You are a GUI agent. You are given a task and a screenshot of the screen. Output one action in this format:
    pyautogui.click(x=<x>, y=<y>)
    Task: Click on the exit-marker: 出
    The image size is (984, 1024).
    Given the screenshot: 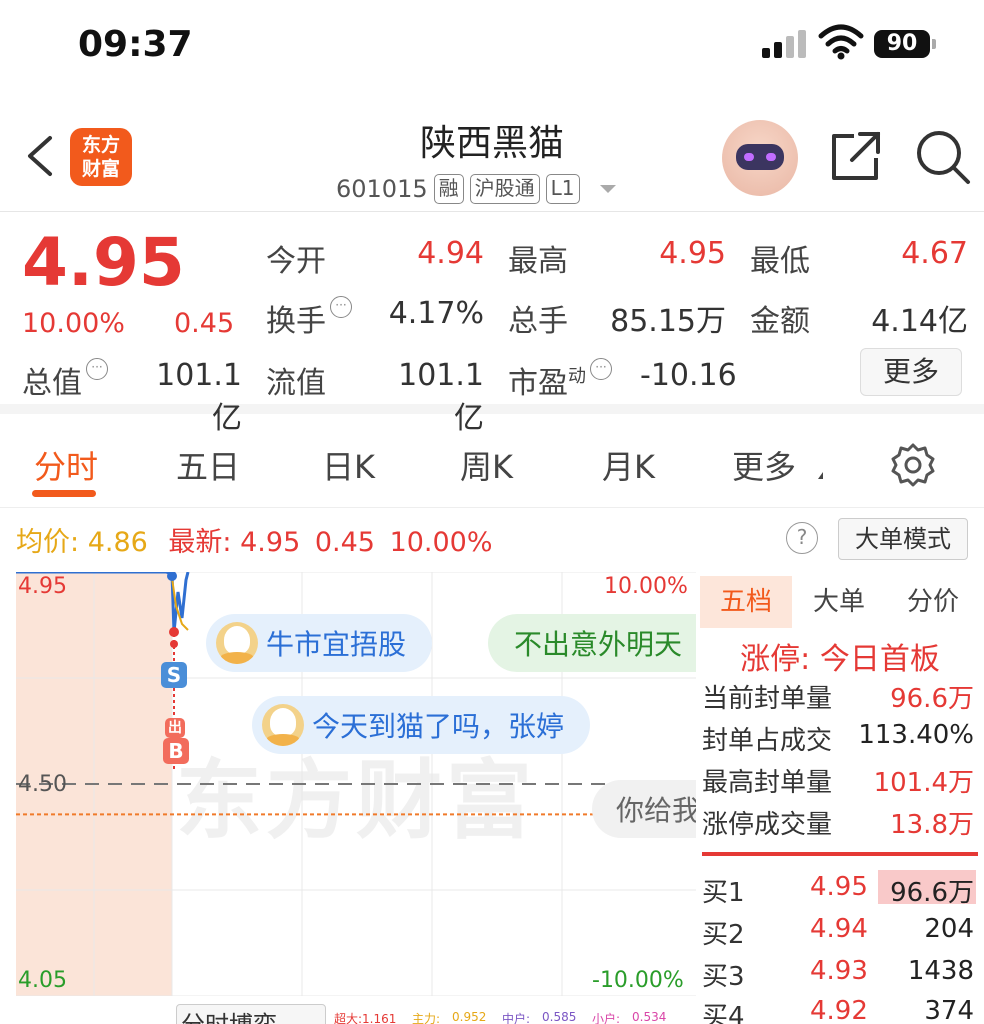 What is the action you would take?
    pyautogui.click(x=175, y=728)
    